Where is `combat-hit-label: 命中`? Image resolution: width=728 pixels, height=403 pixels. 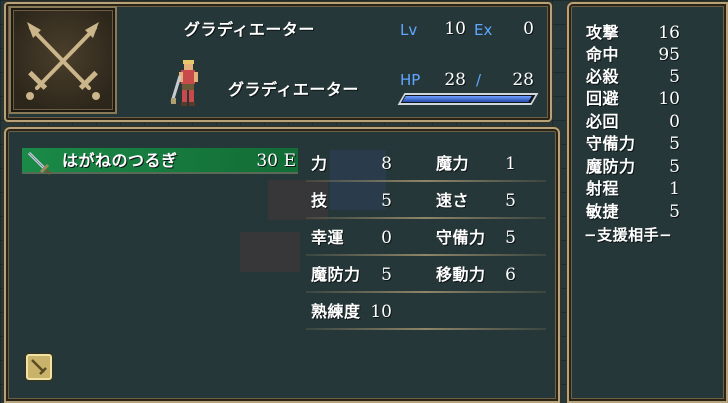
combat-hit-label: 命中 is located at coordinates (603, 54).